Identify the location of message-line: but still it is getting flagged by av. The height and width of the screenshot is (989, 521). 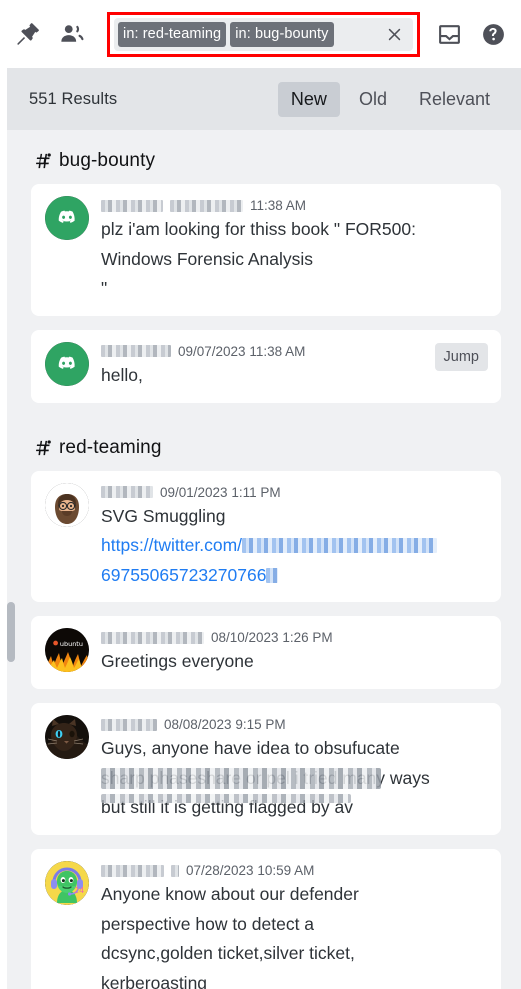
(294, 808).